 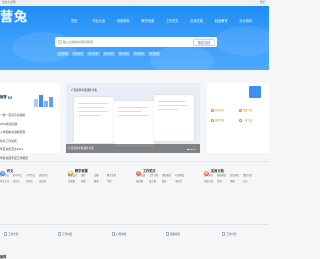 What do you see at coordinates (210, 183) in the screenshot?
I see `category-link: 活动方案` at bounding box center [210, 183].